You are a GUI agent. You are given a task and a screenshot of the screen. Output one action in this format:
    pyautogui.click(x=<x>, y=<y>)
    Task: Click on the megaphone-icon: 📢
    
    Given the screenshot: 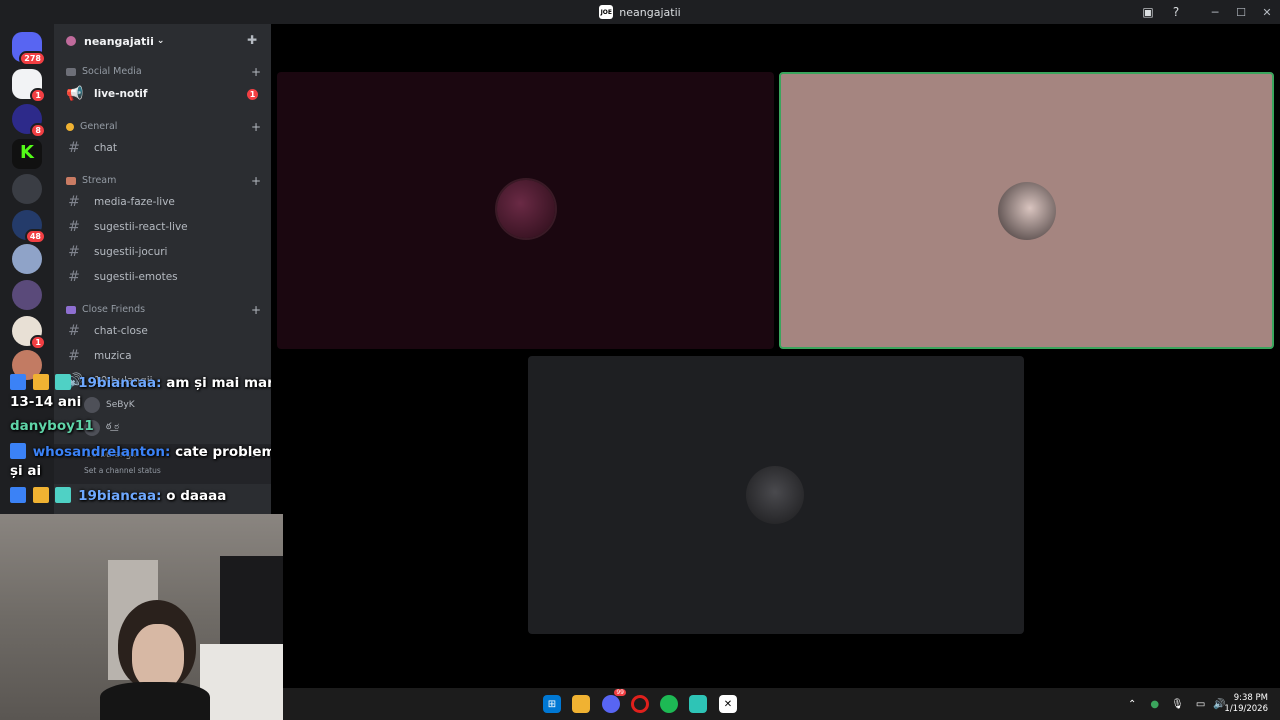 What is the action you would take?
    pyautogui.click(x=75, y=94)
    